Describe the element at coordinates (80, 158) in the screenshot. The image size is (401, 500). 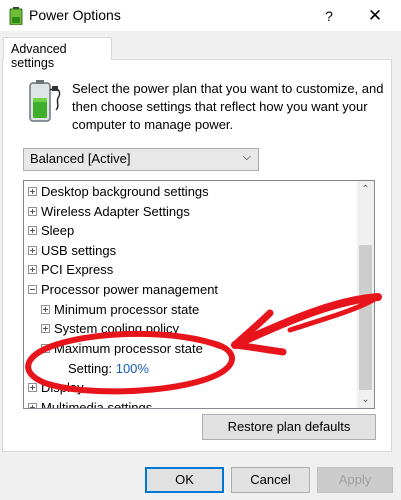
I see `plan-select-value: Balanced [Active]` at that location.